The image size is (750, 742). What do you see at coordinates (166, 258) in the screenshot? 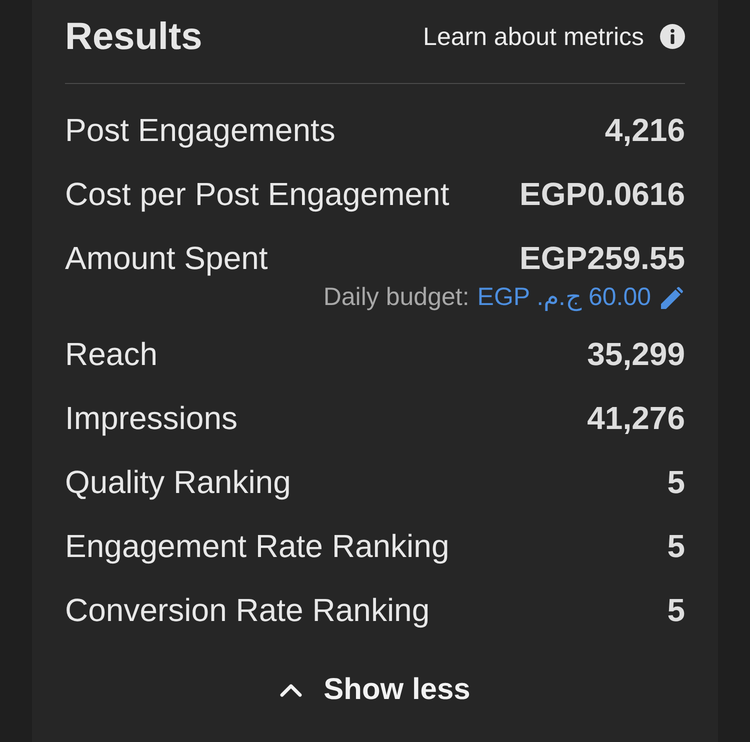
I see `metric-label: Amount Spent` at bounding box center [166, 258].